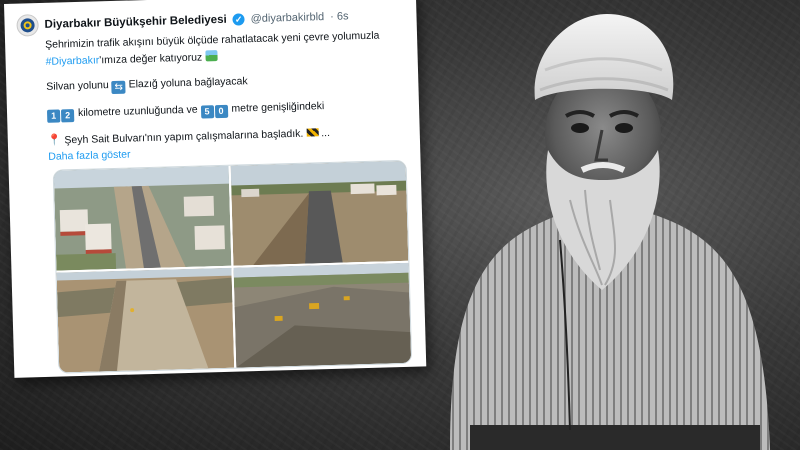  What do you see at coordinates (312, 132) in the screenshot?
I see `construction-barrier-icon` at bounding box center [312, 132].